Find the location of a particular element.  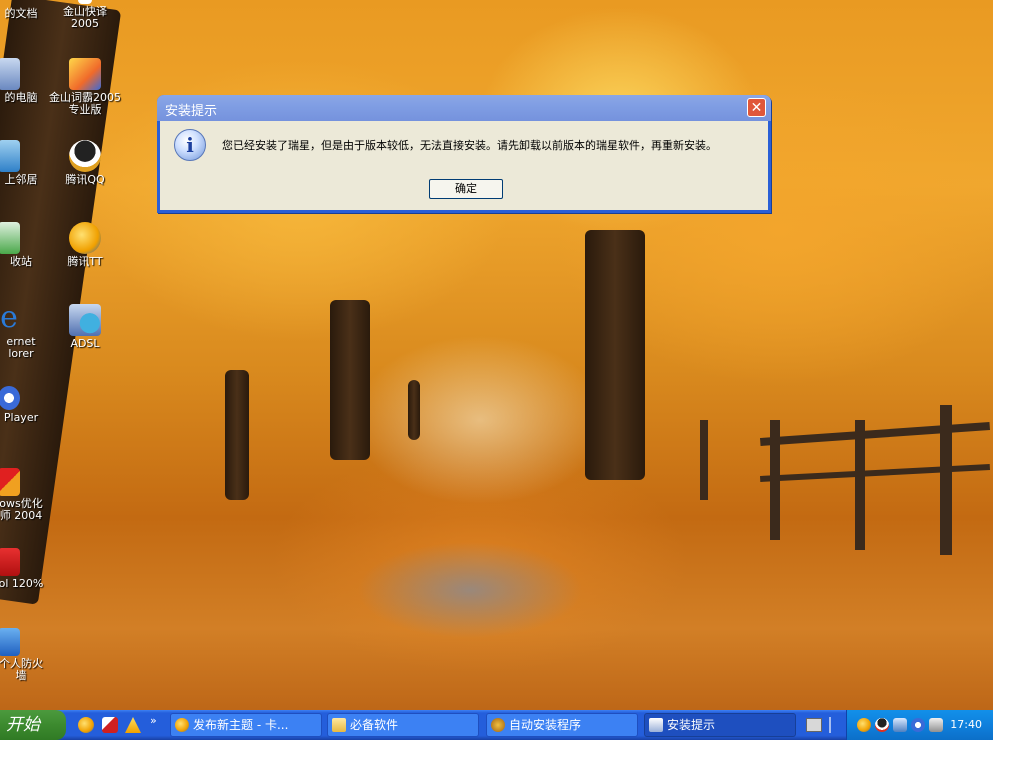

start-button: 开始 is located at coordinates (33, 725).